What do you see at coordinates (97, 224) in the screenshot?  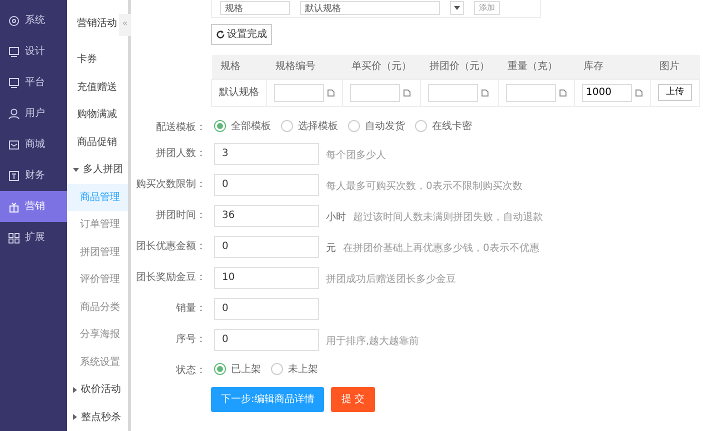 I see `sidebar-item: 订单管理` at bounding box center [97, 224].